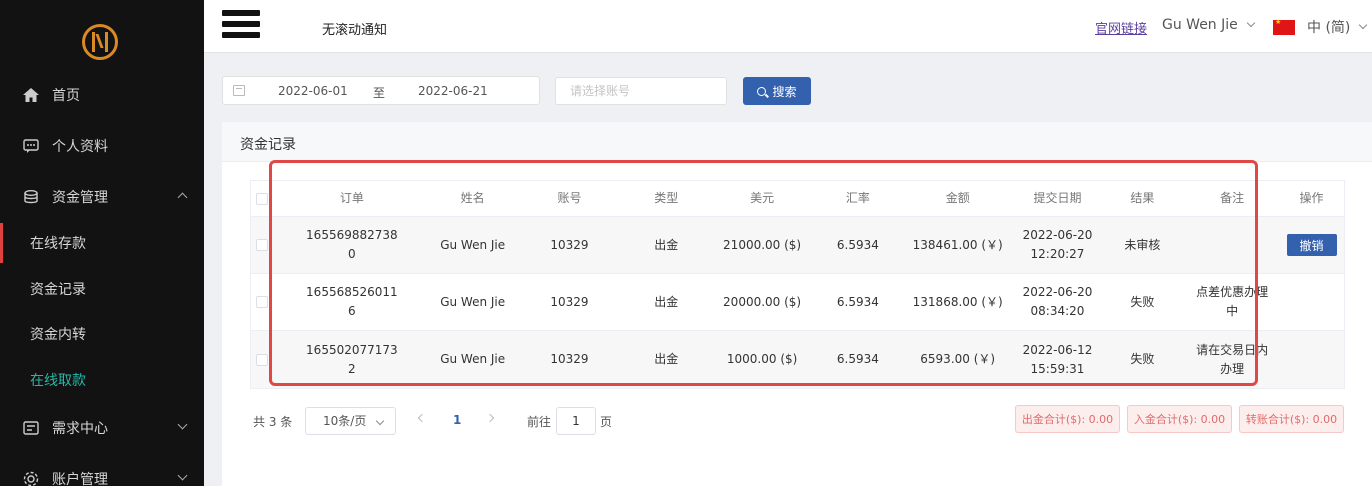 The image size is (1372, 486). Describe the element at coordinates (666, 198) in the screenshot. I see `column-header: 类型` at that location.